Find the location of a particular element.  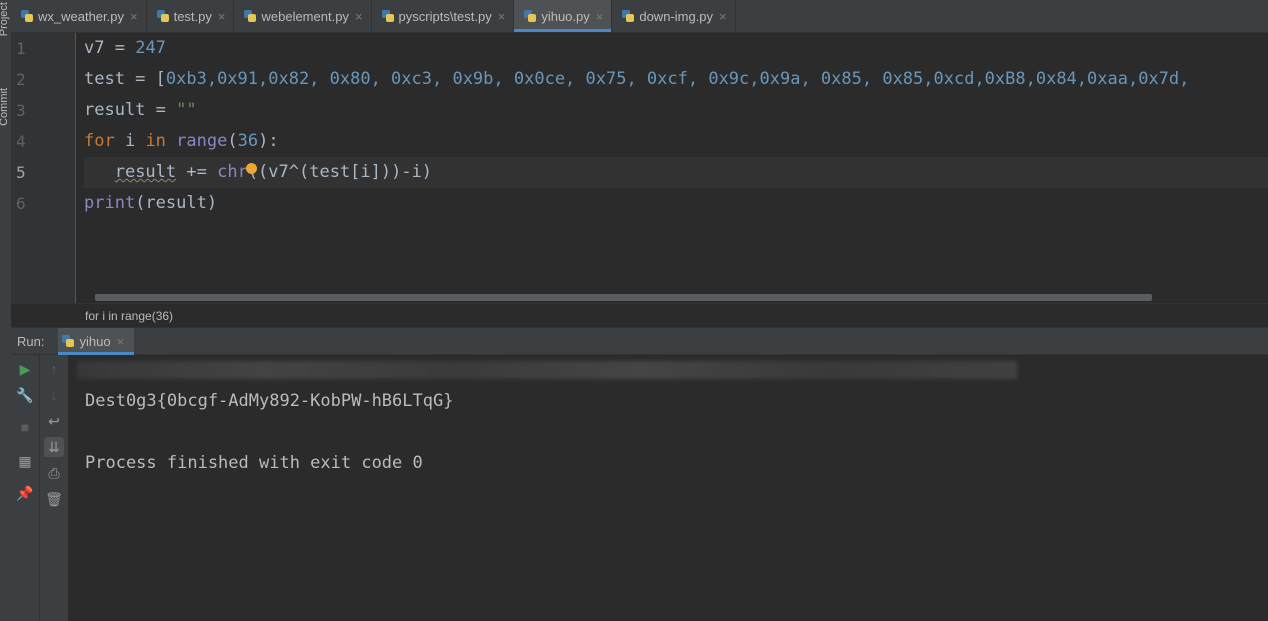

code-token: ): is located at coordinates (268, 141).